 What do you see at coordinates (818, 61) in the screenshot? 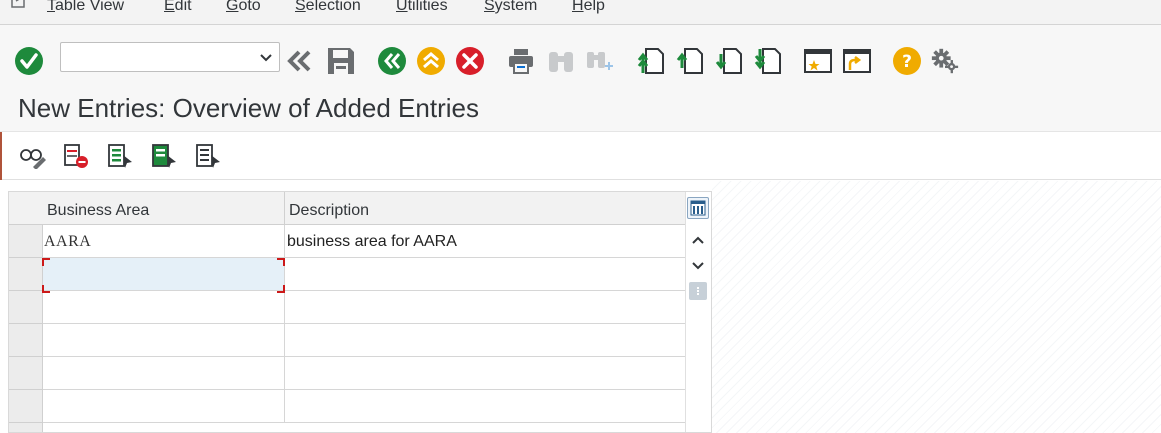
I see `create-session-icon` at bounding box center [818, 61].